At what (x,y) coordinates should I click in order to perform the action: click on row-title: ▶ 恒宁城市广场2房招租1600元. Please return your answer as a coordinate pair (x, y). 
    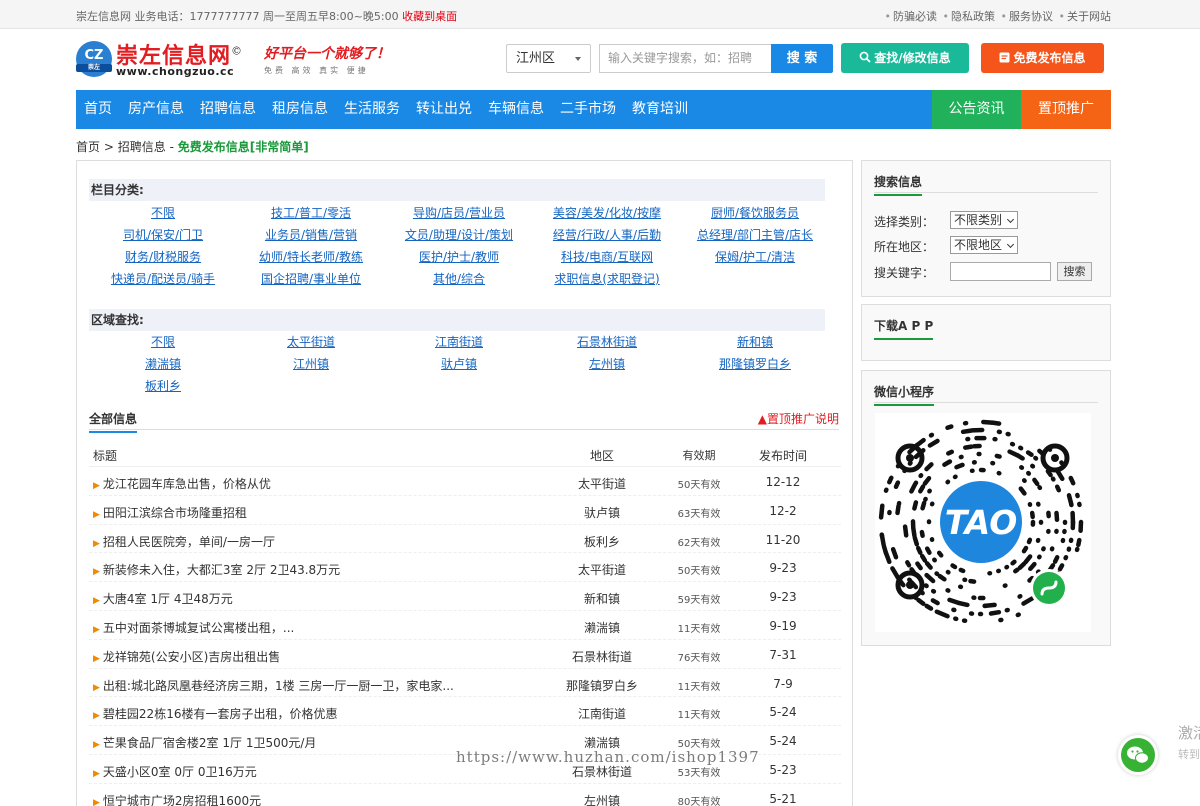
    Looking at the image, I should click on (283, 799).